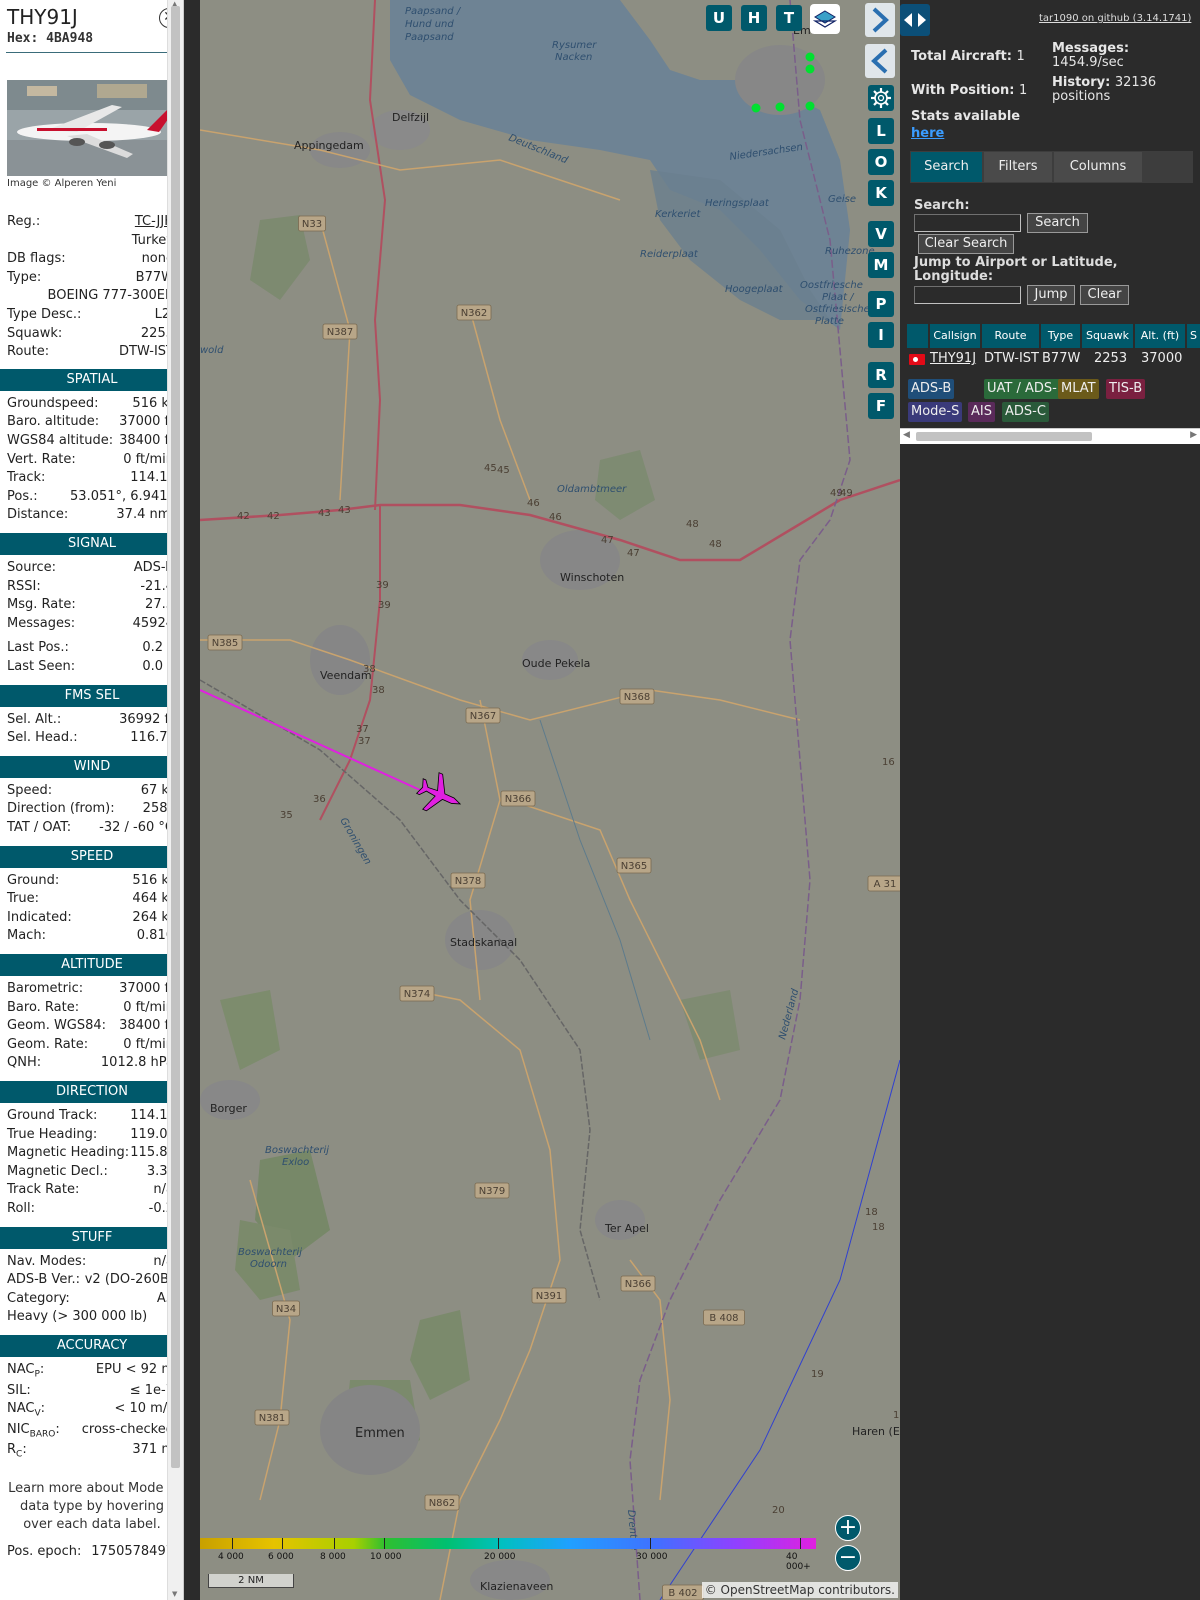 The image size is (1200, 1600). Describe the element at coordinates (44, 314) in the screenshot. I see `info-label: Type Desc.:` at that location.